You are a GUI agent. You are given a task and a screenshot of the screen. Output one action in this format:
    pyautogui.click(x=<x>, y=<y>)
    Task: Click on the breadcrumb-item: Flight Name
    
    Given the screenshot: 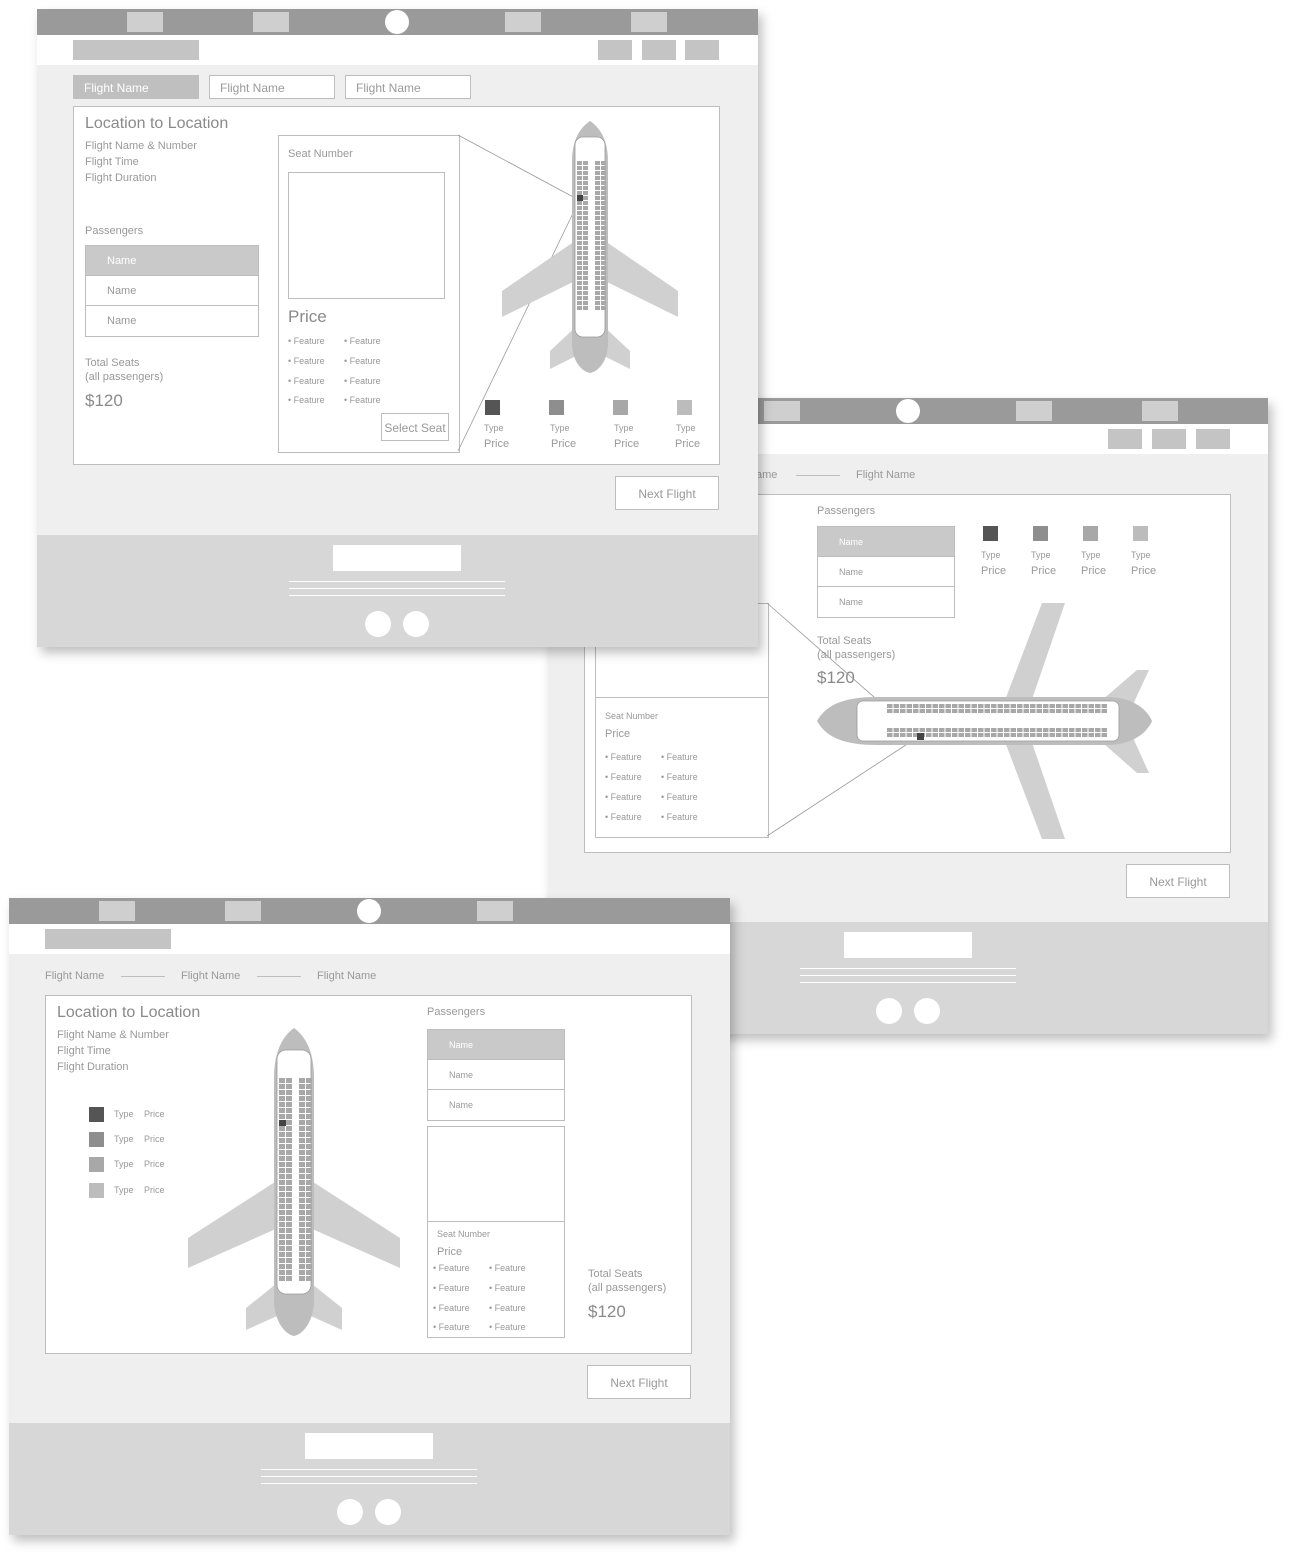 What is the action you would take?
    pyautogui.click(x=210, y=976)
    